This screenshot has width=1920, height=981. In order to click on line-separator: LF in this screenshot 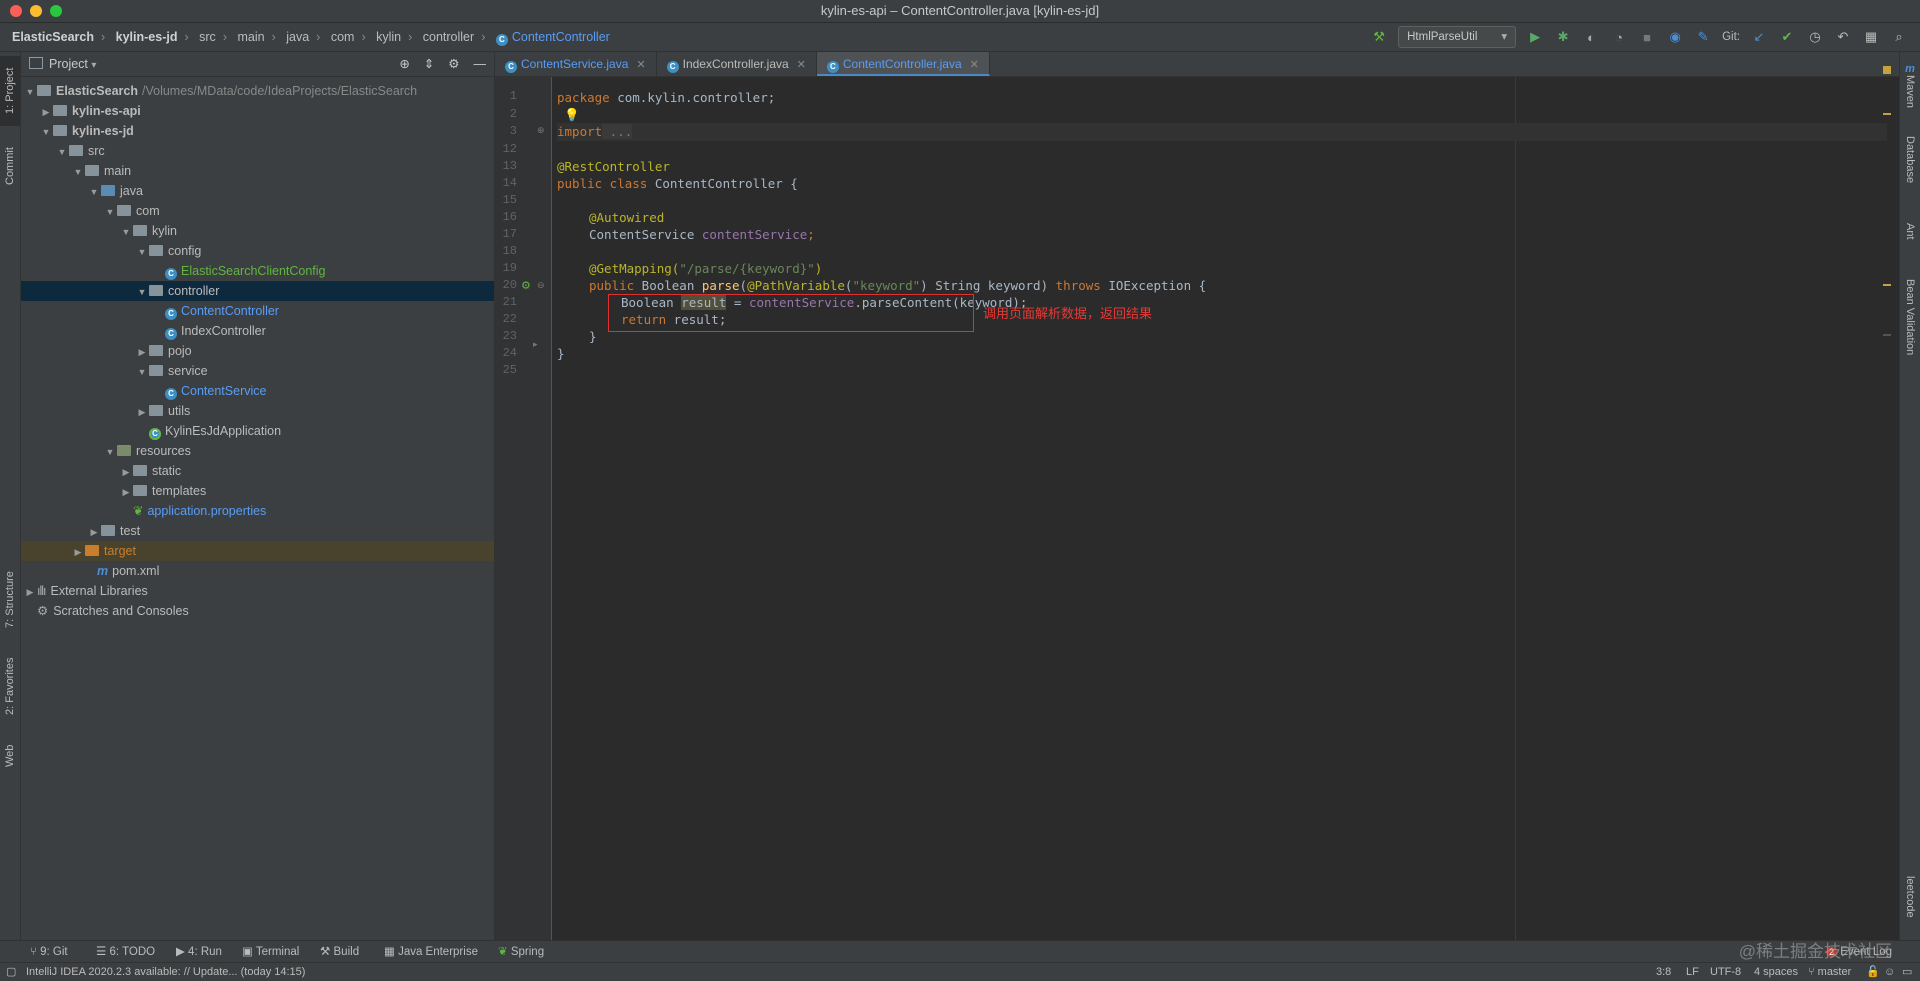, I will do `click(1692, 972)`.